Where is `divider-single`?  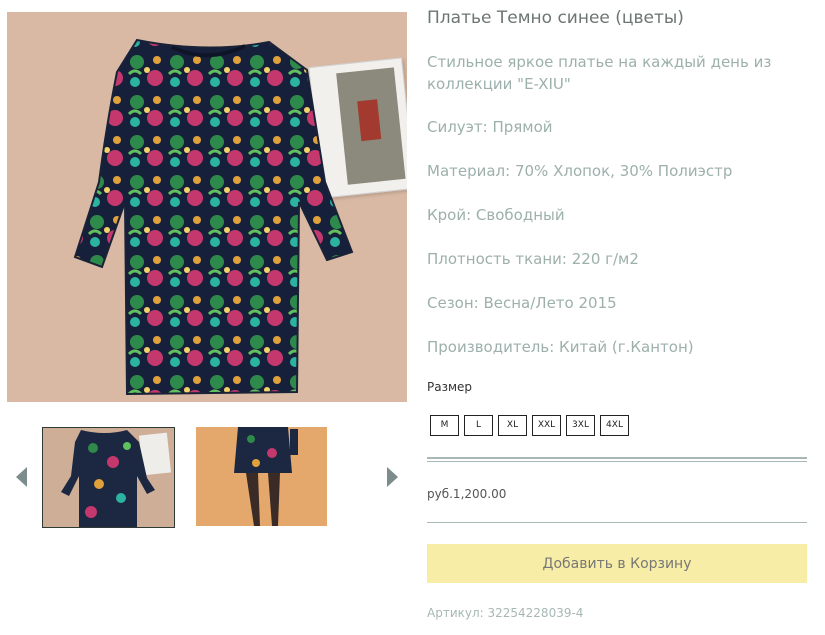 divider-single is located at coordinates (617, 522).